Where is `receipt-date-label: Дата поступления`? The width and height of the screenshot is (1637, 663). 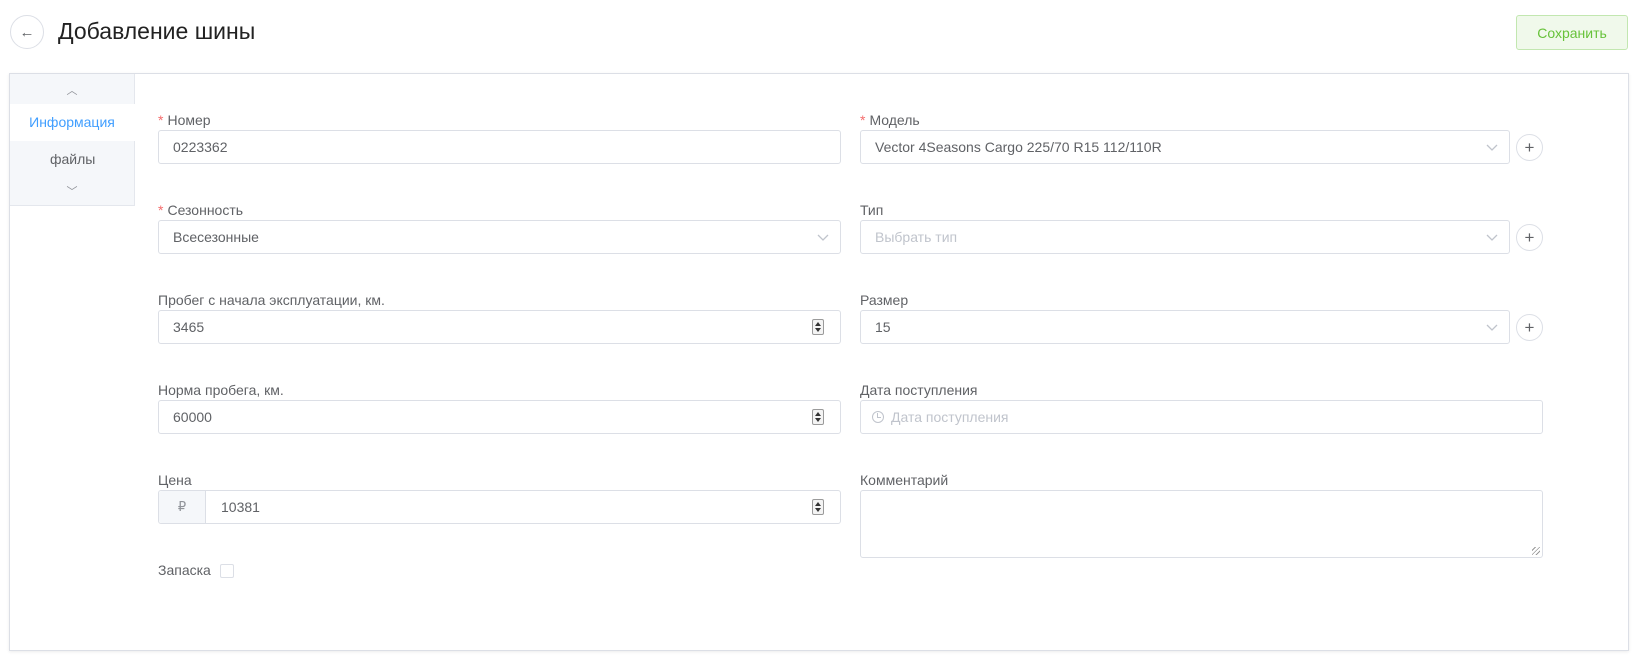 receipt-date-label: Дата поступления is located at coordinates (919, 390).